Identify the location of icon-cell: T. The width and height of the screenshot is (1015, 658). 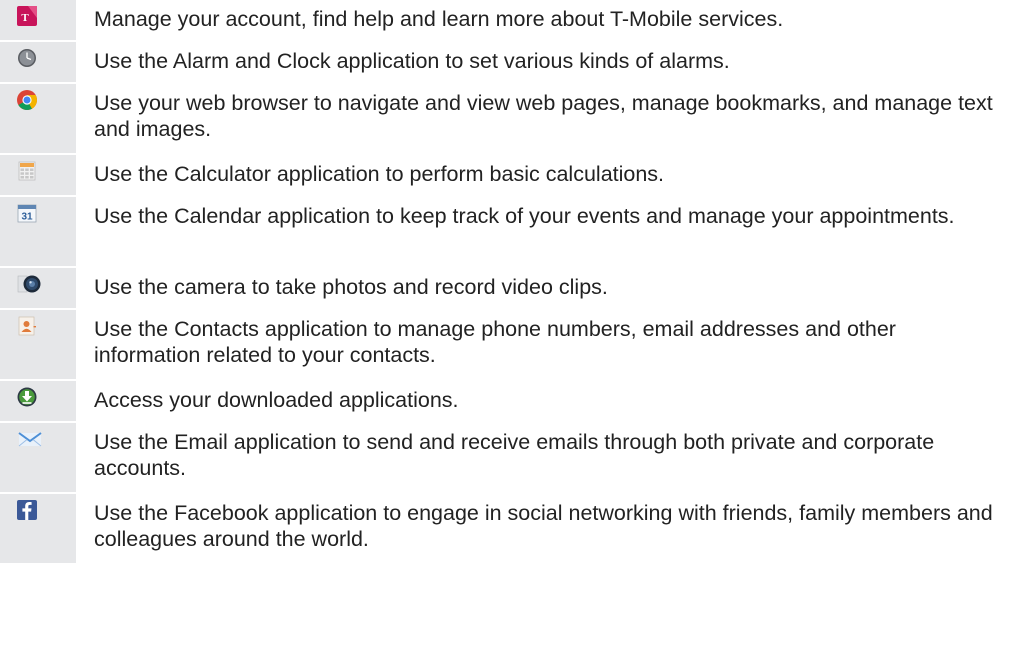
(38, 20).